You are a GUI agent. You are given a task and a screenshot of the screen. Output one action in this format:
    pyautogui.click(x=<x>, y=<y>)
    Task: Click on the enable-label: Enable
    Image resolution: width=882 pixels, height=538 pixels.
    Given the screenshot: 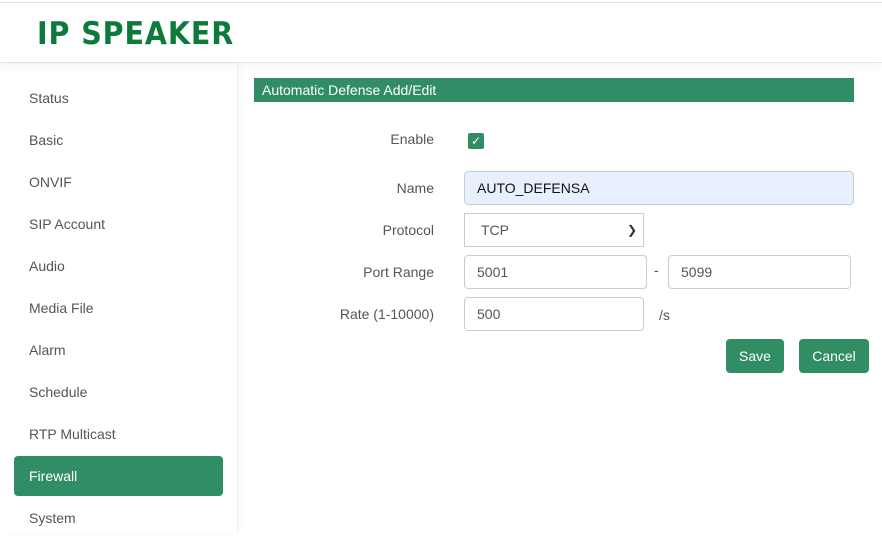 What is the action you would take?
    pyautogui.click(x=412, y=139)
    